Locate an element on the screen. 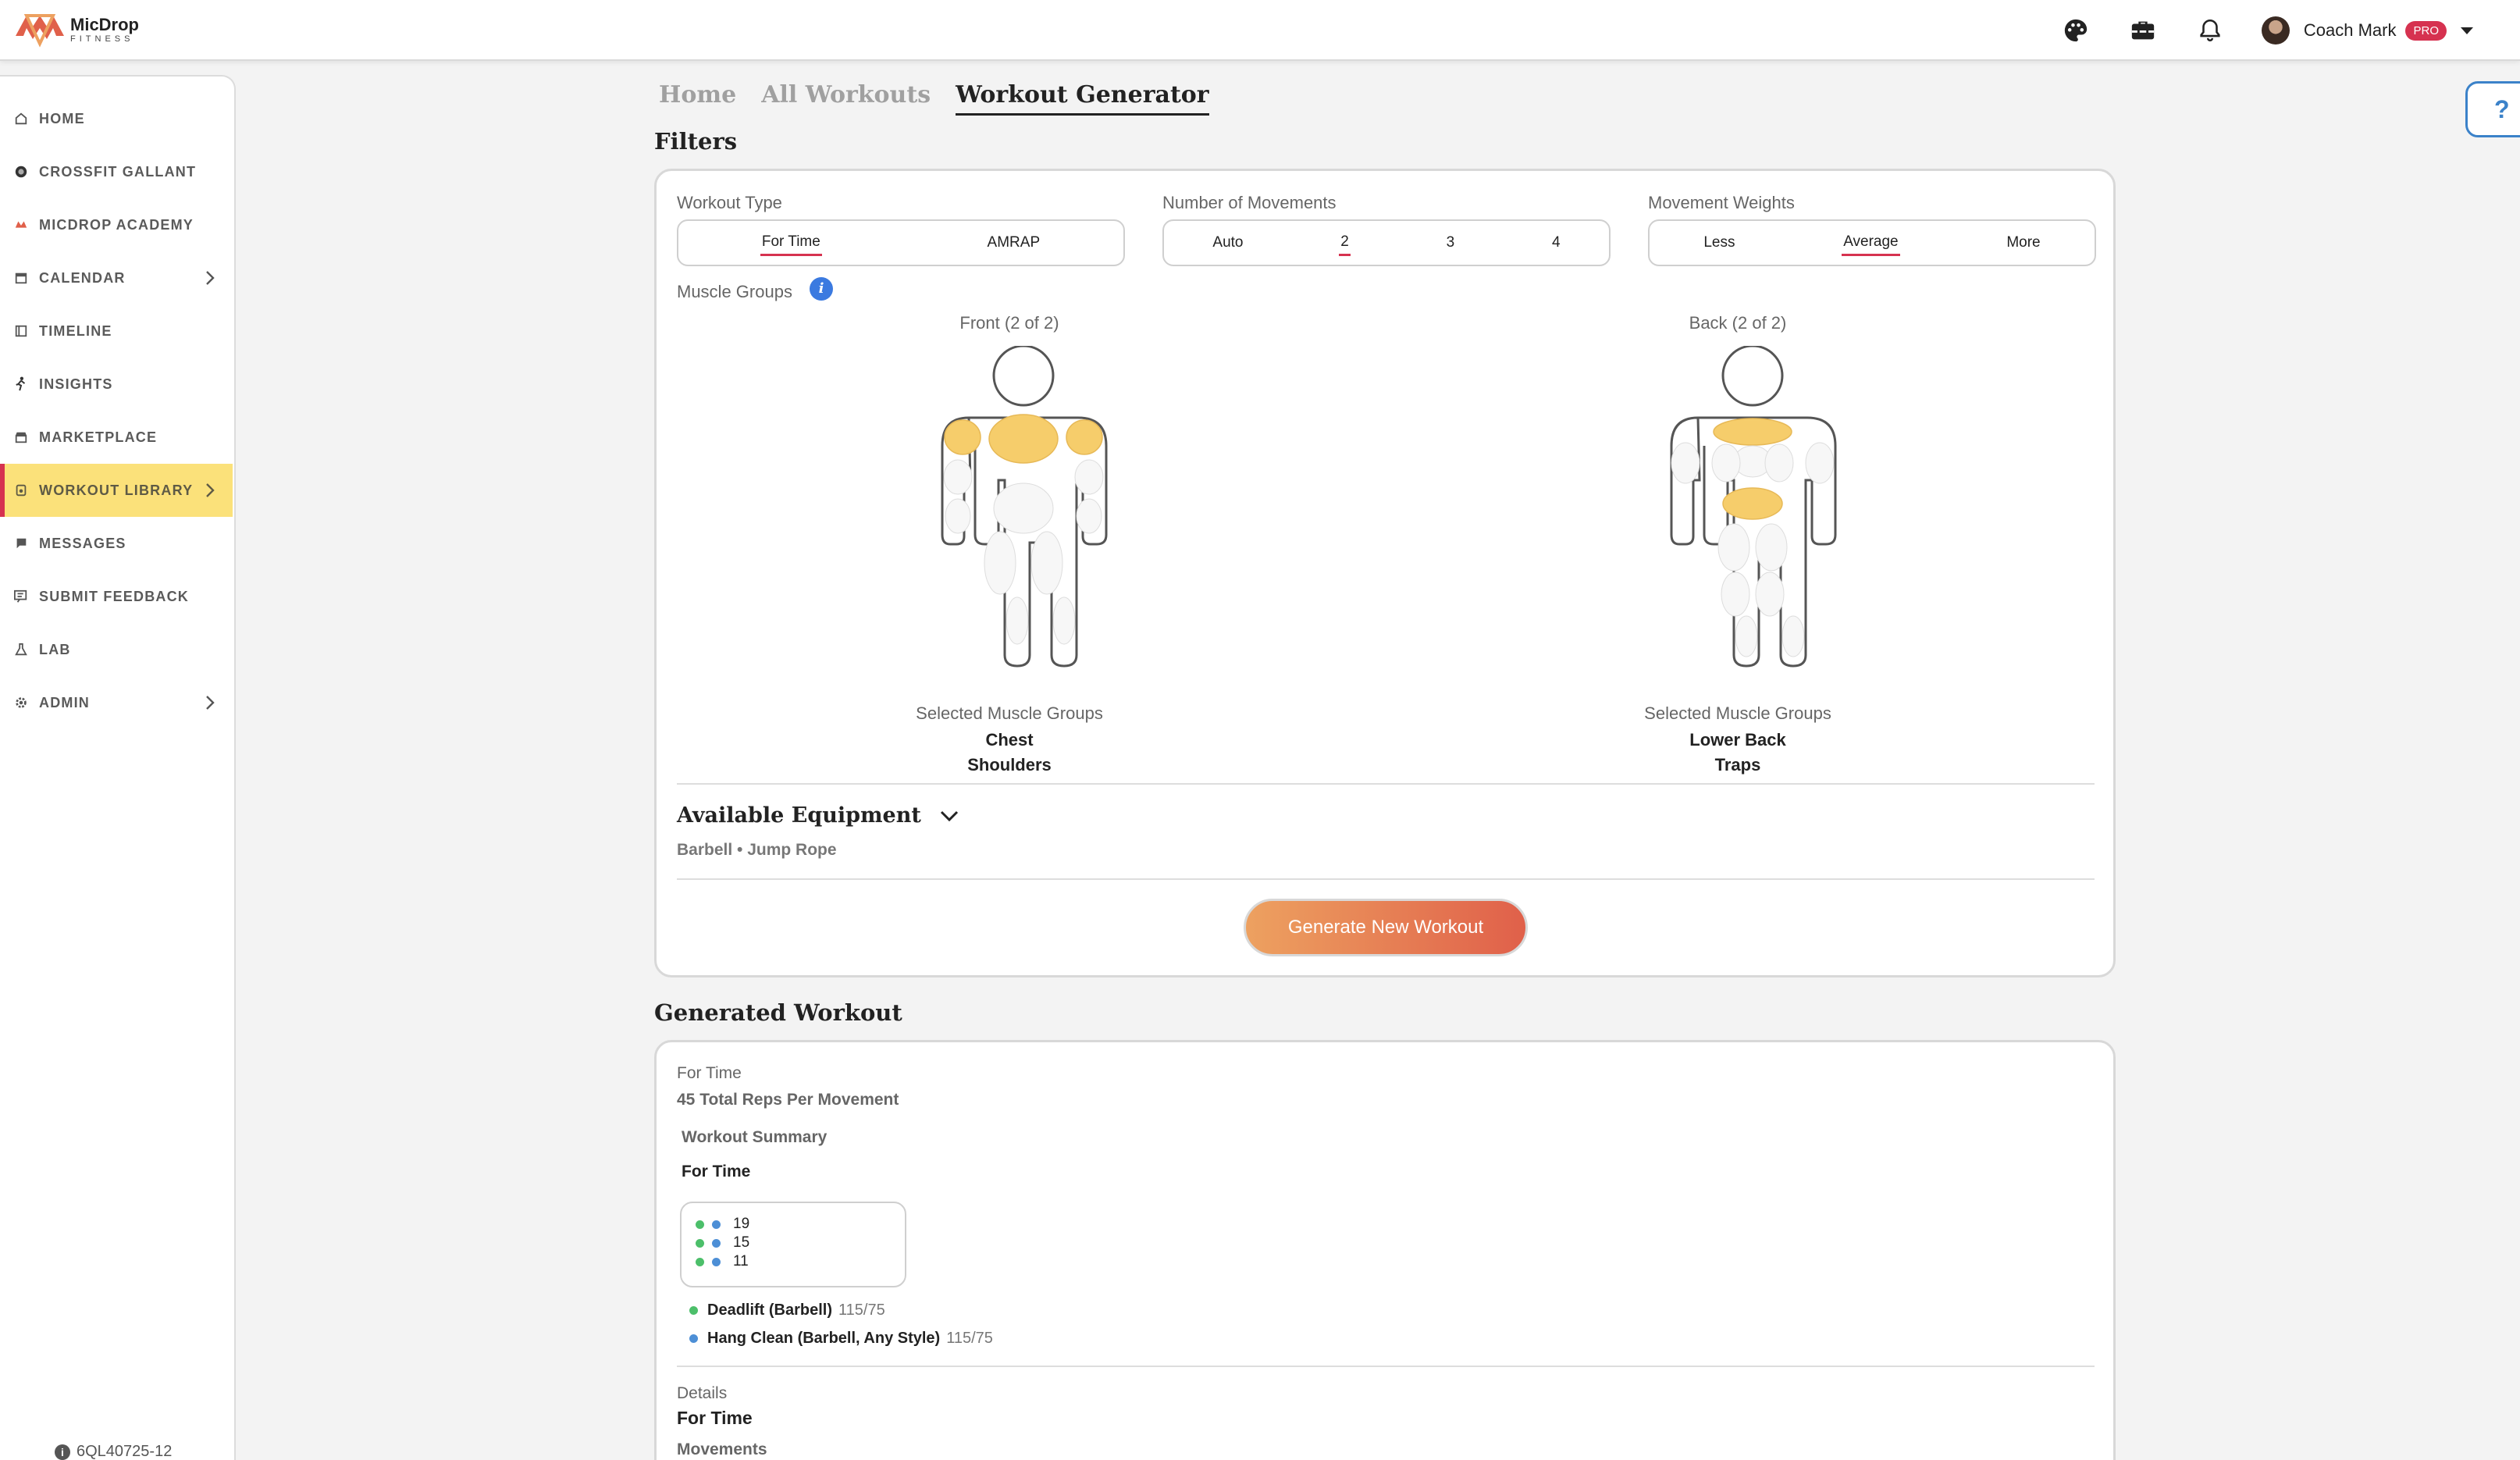 Image resolution: width=2520 pixels, height=1460 pixels. sidebar-item-lab: LAB is located at coordinates (116, 649).